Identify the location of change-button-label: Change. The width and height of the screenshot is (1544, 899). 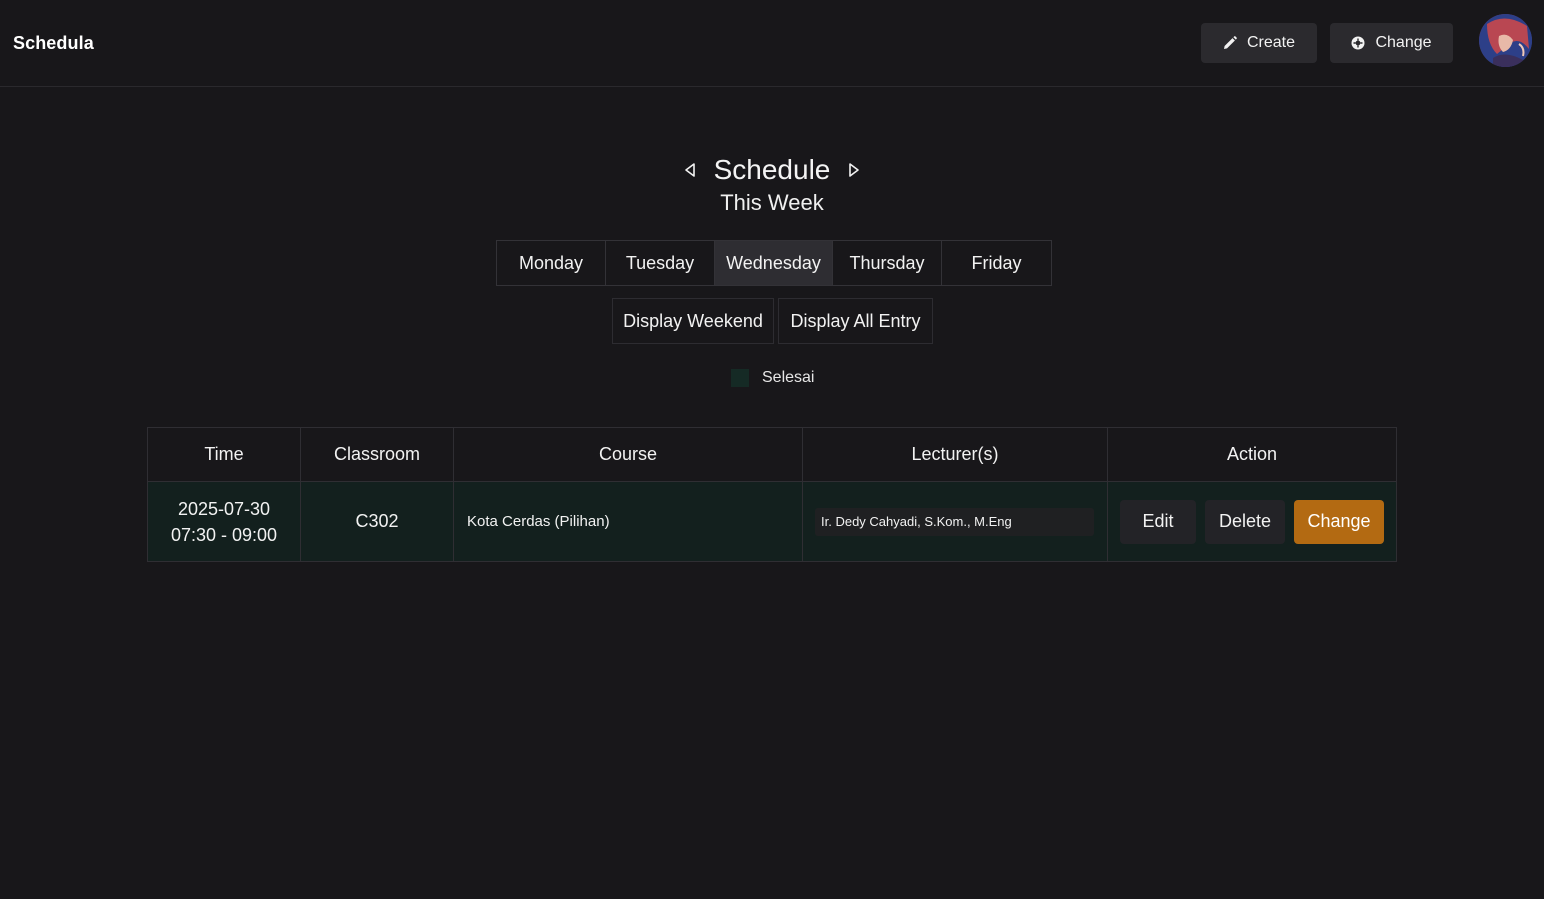
(1403, 42).